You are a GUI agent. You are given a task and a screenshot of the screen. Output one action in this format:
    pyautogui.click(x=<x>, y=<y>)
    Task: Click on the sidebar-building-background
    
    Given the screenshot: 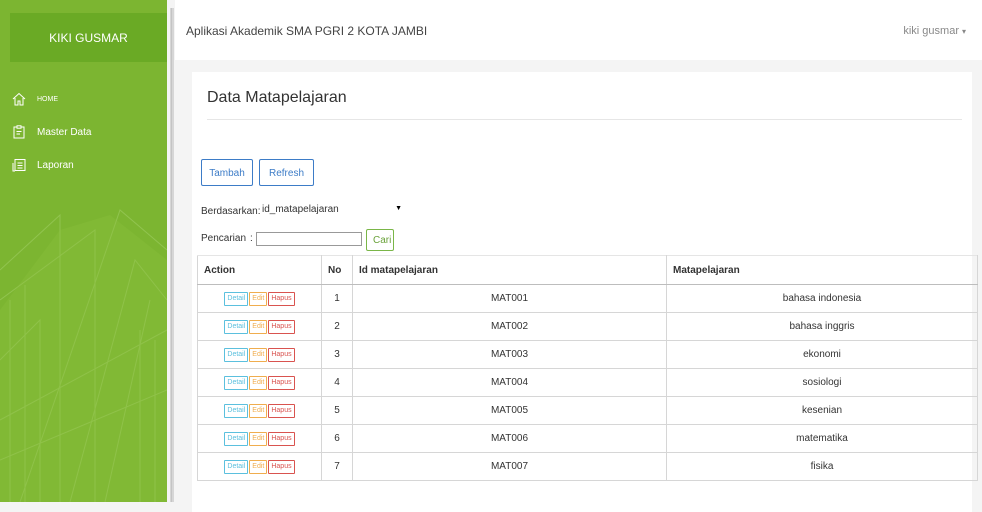 What is the action you would take?
    pyautogui.click(x=83, y=355)
    